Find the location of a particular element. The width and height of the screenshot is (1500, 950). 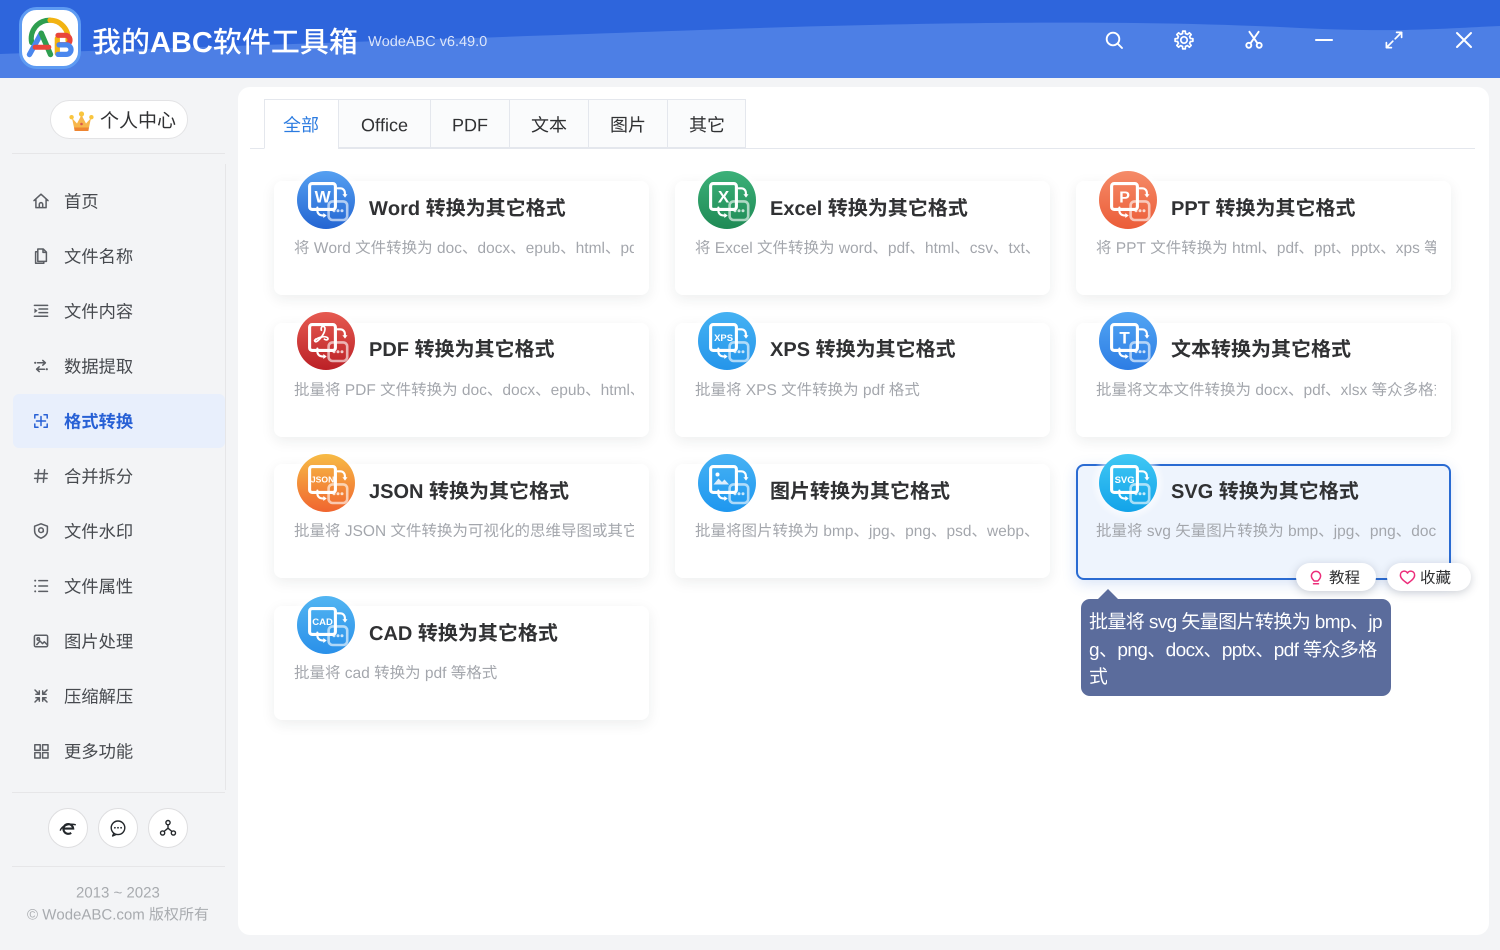

svg-text: P is located at coordinates (1124, 197).